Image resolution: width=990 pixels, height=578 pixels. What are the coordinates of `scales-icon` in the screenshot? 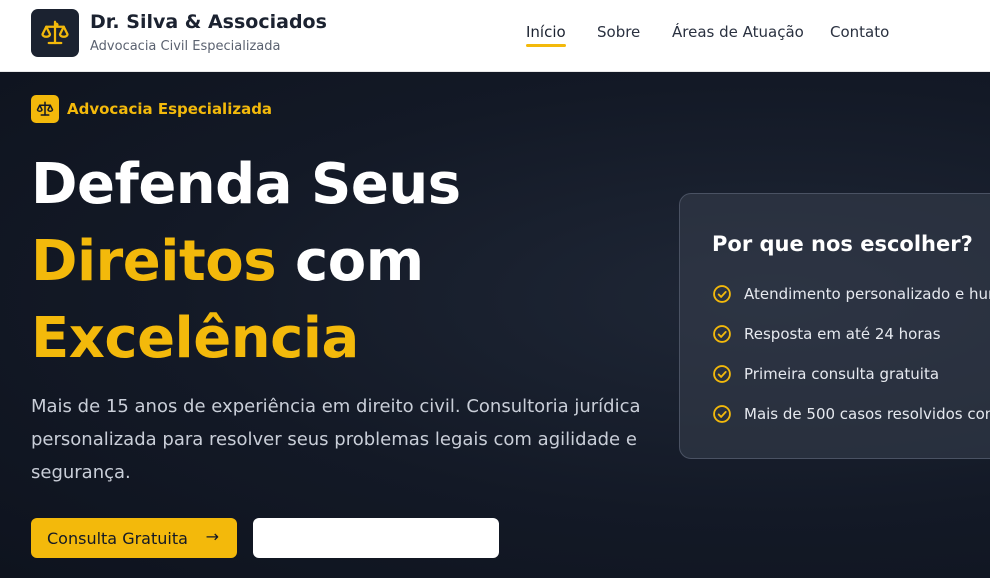 It's located at (45, 109).